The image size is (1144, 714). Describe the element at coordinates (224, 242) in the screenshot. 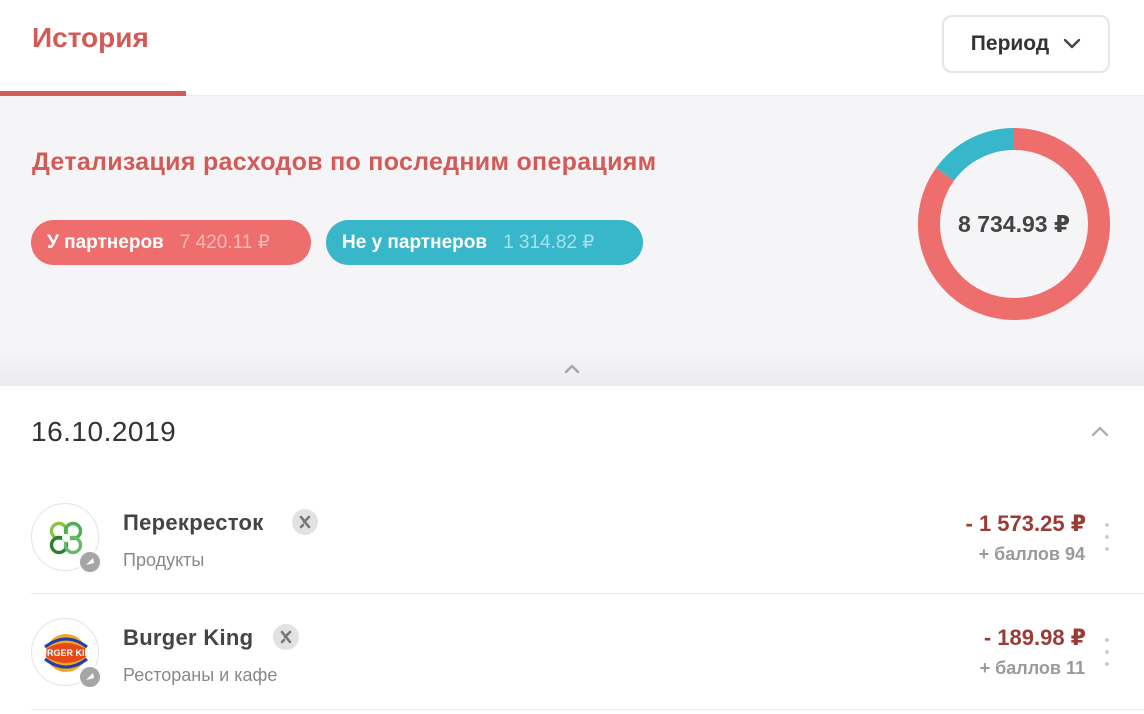

I see `partners-amount: 7 420.11 ₽` at that location.